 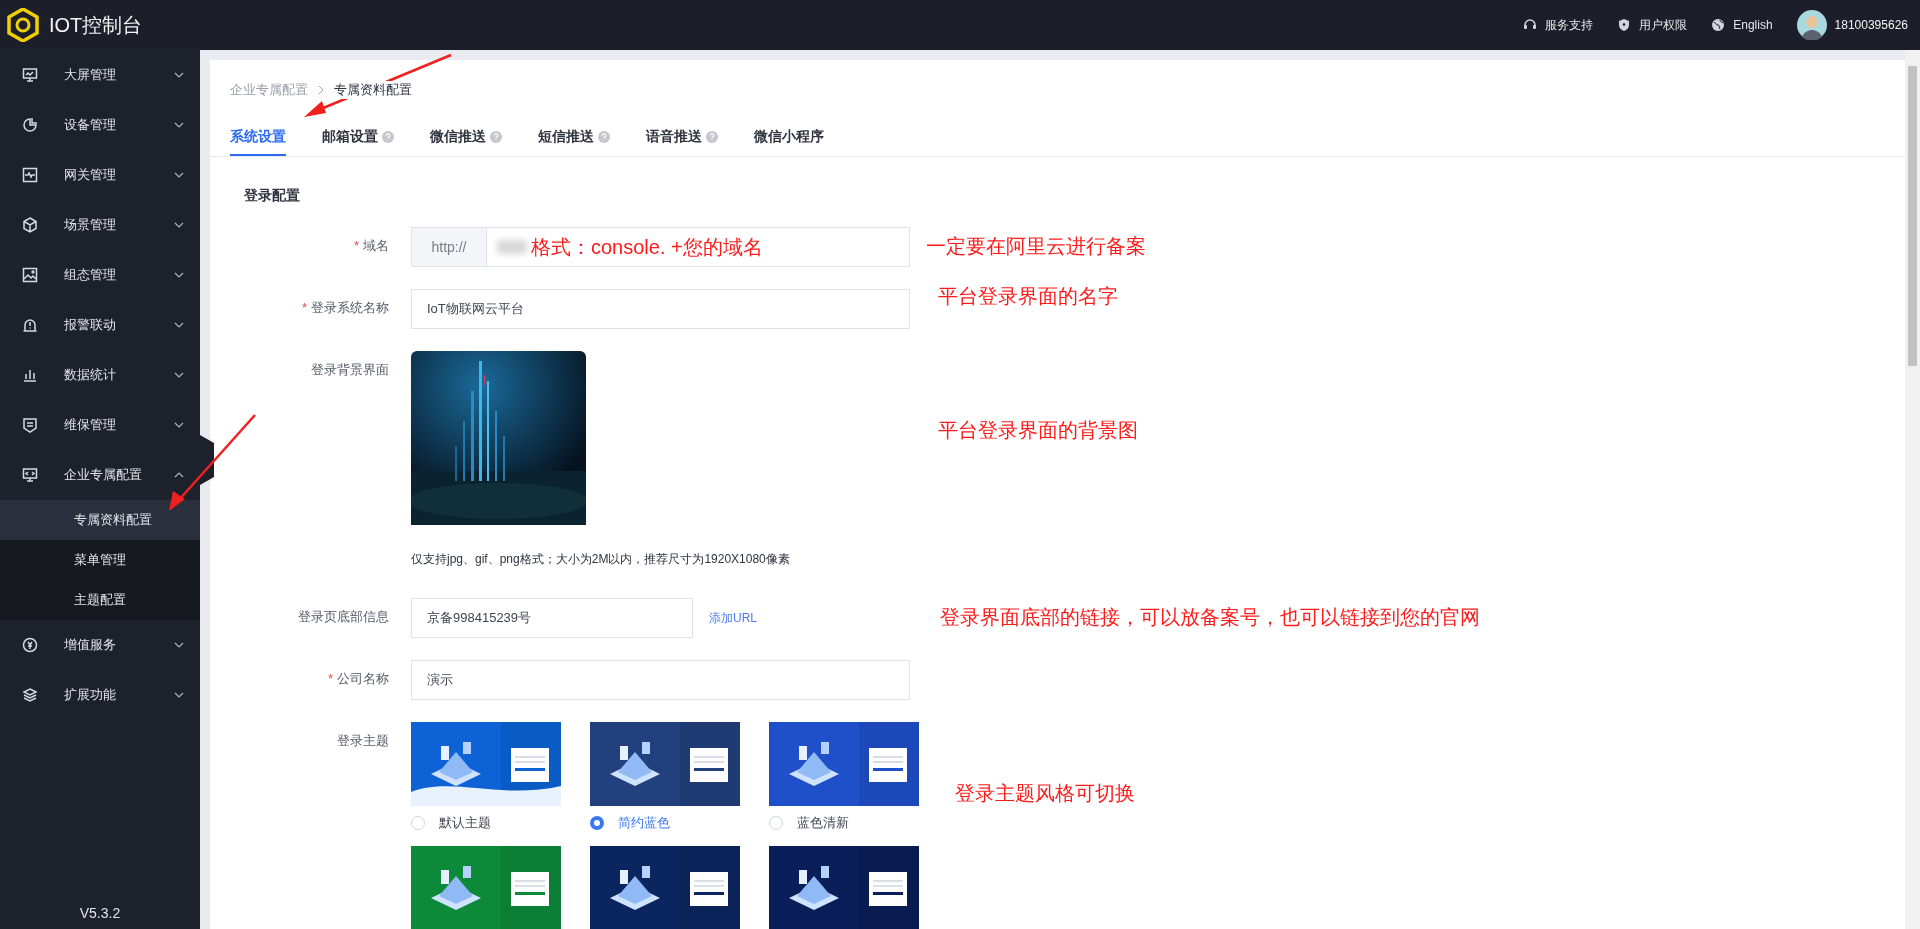 I want to click on monitor-icon, so click(x=30, y=75).